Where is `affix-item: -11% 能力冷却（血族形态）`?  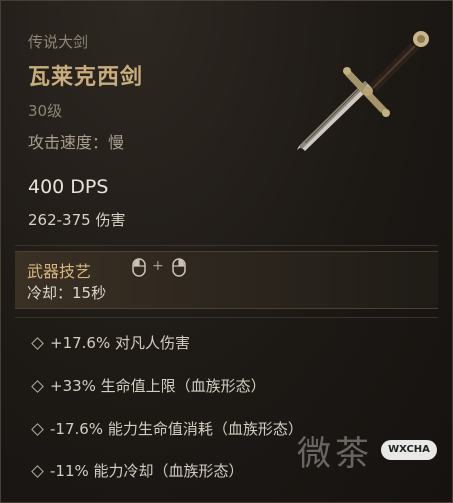 affix-item: -11% 能力冷却（血族形态） is located at coordinates (147, 471).